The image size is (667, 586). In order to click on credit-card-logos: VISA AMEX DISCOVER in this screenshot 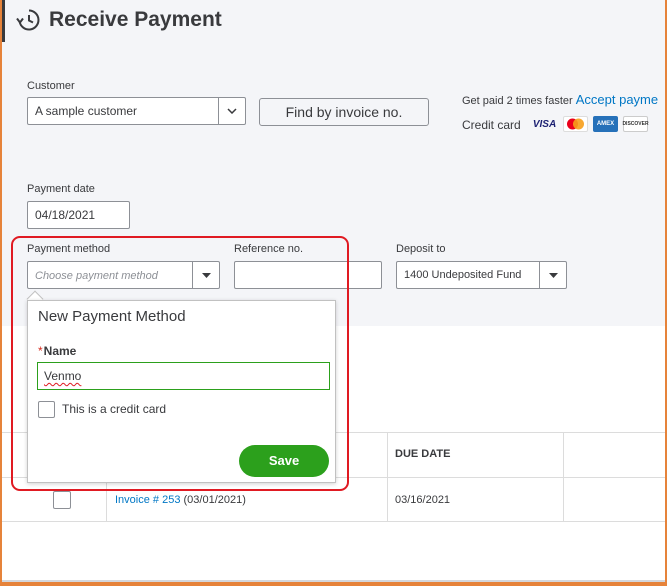, I will do `click(590, 124)`.